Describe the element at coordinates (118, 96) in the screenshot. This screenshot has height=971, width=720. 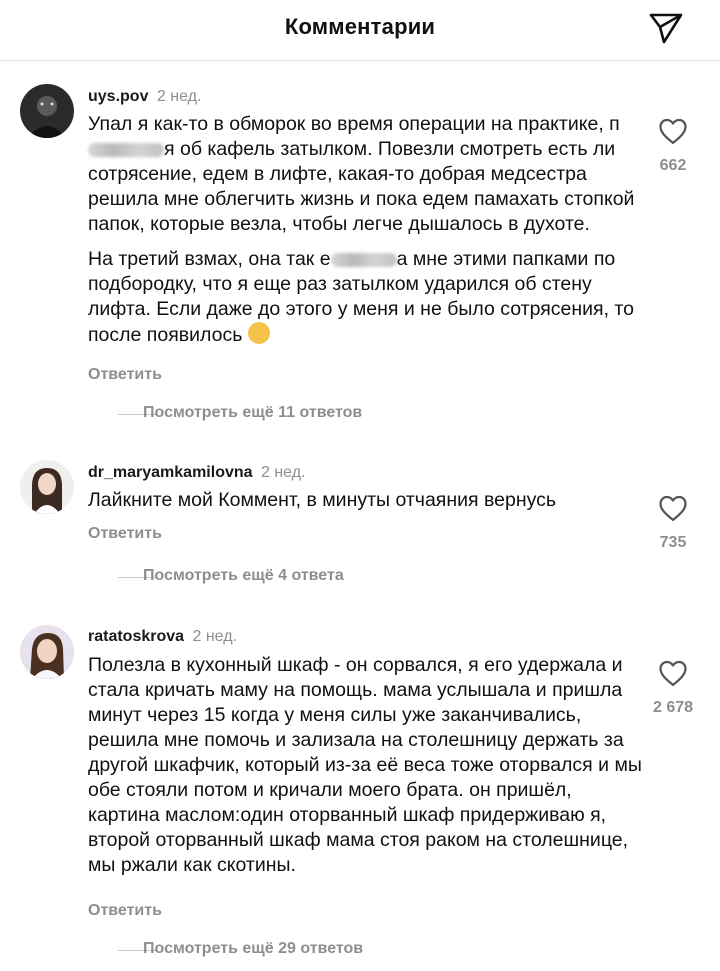
I see `username: uys.pov` at that location.